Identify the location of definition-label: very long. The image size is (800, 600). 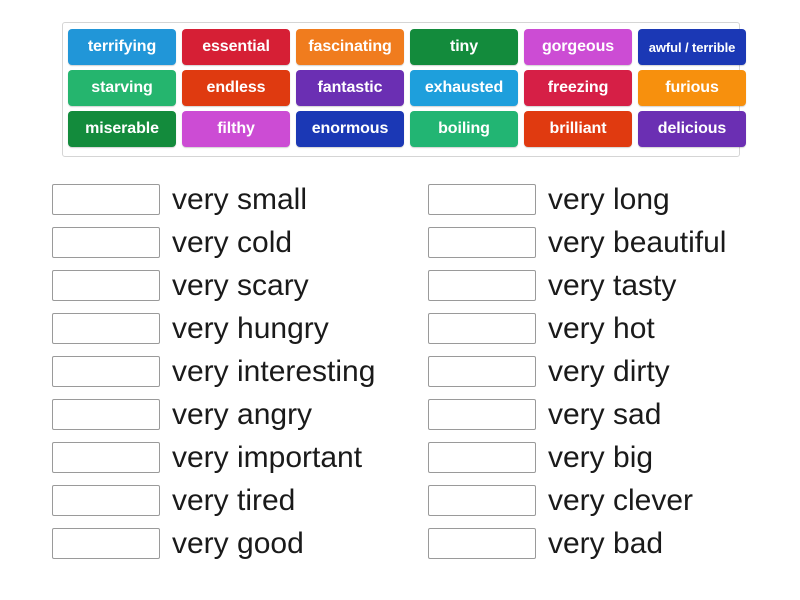
(609, 199).